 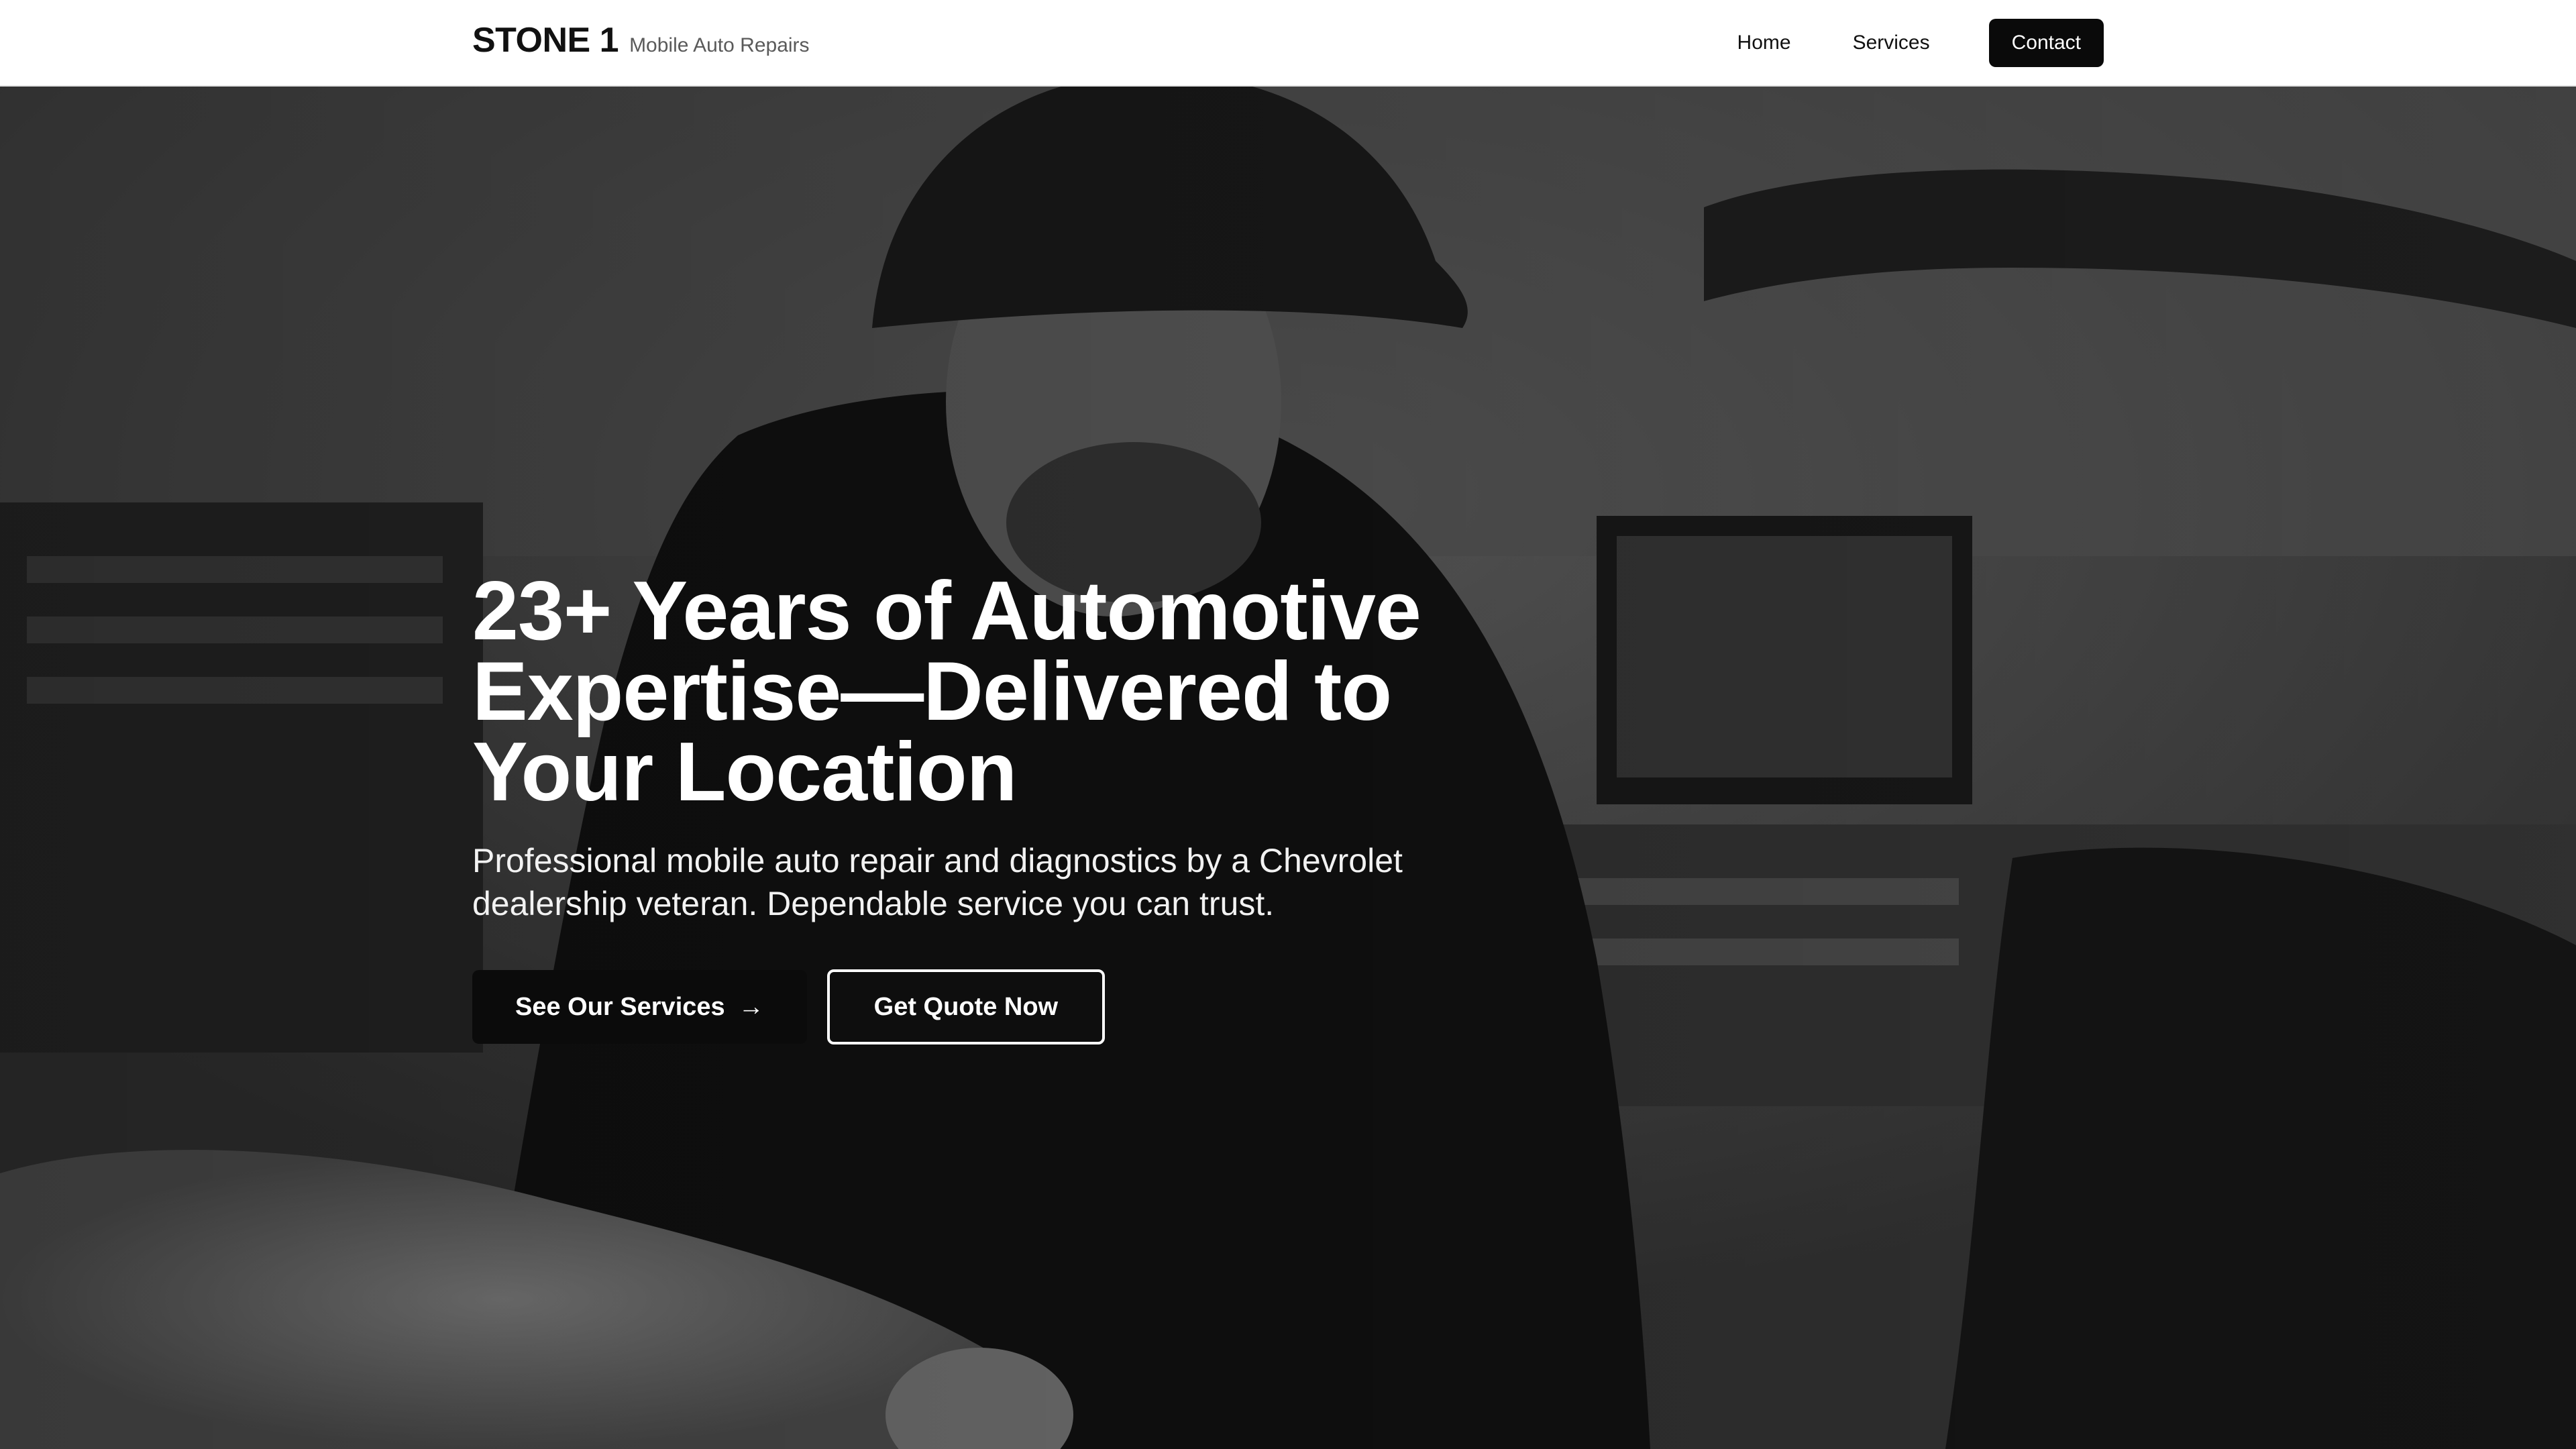 I want to click on nav-services-link: Services, so click(x=1891, y=43).